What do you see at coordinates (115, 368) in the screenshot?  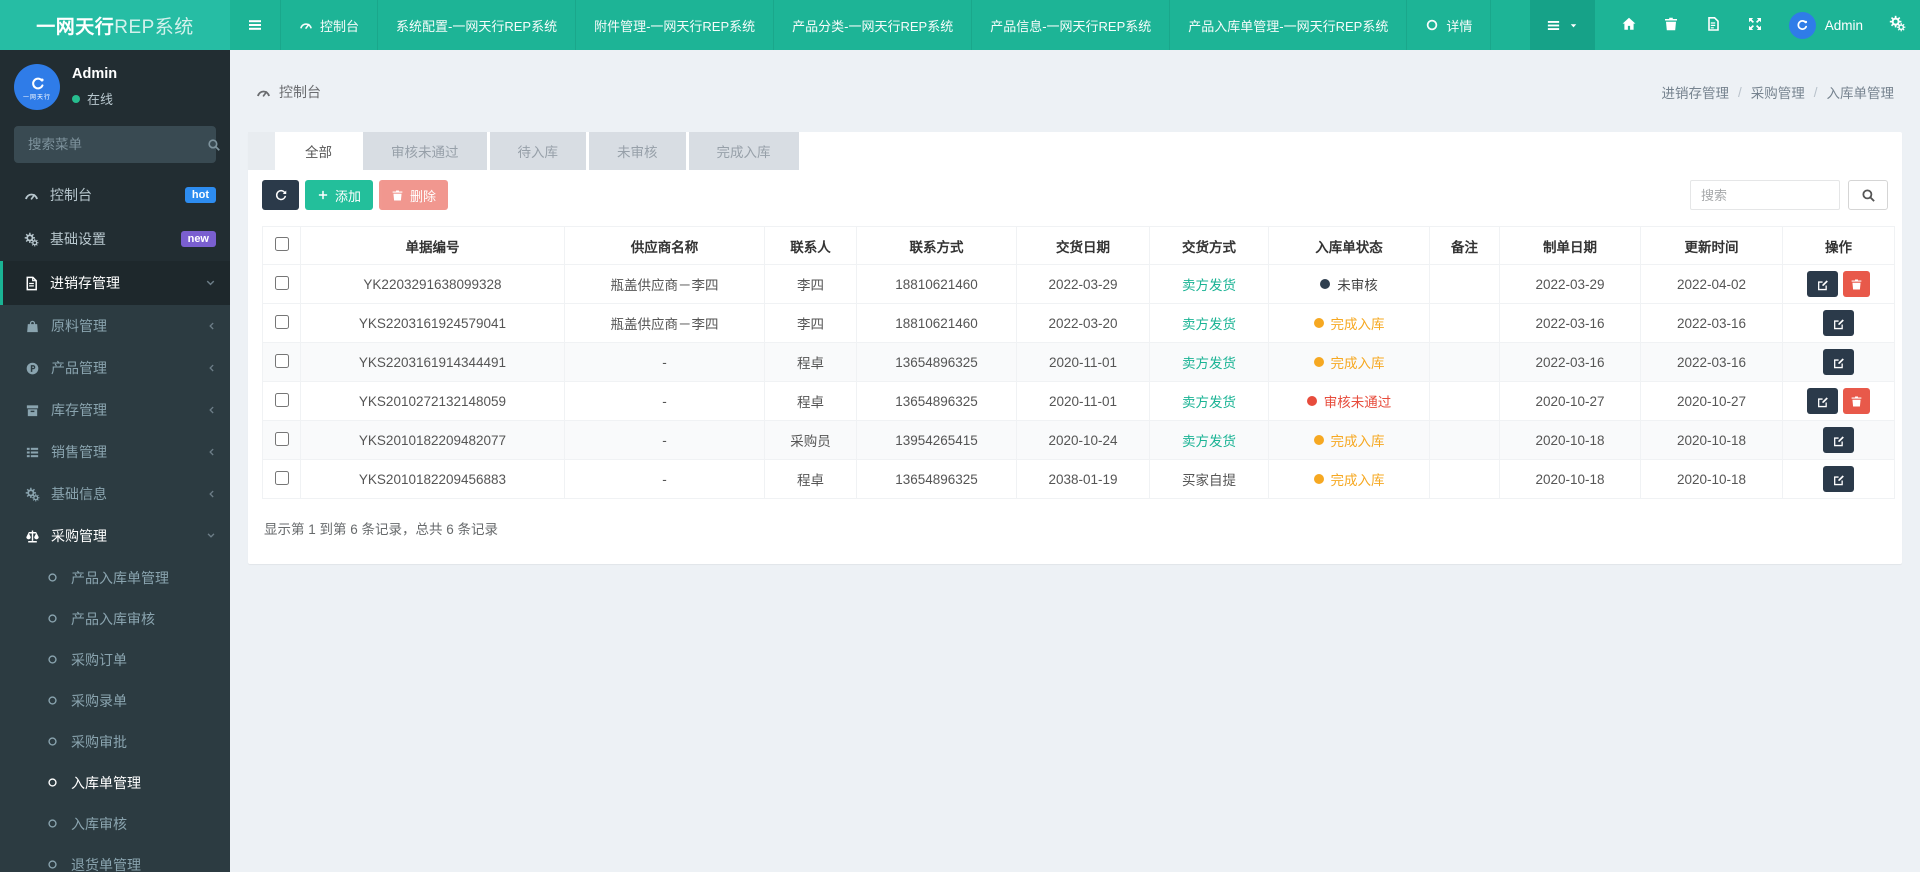 I see `sidebar-item-product-mgmt: 产品管理` at bounding box center [115, 368].